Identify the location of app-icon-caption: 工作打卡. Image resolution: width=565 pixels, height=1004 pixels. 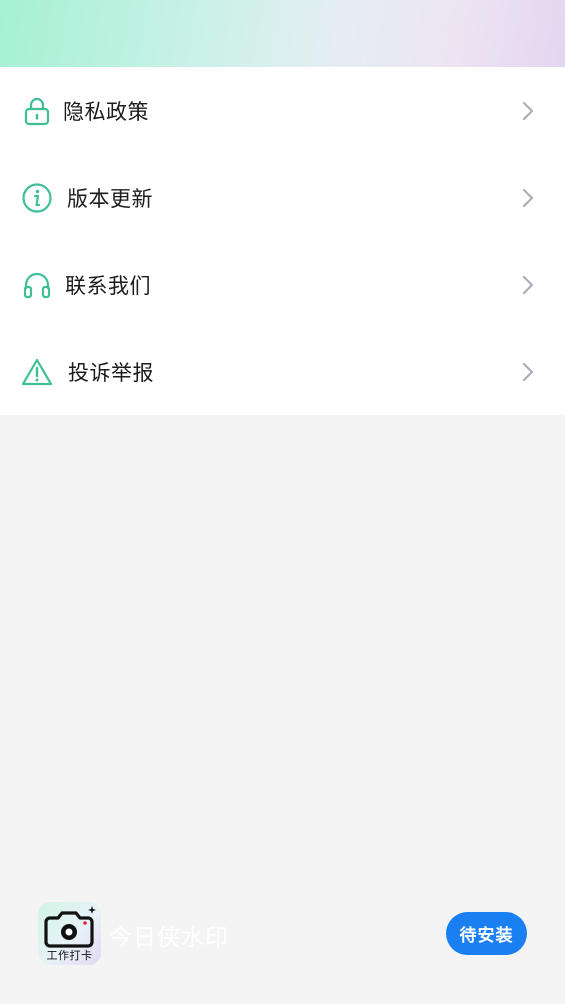
(69, 955).